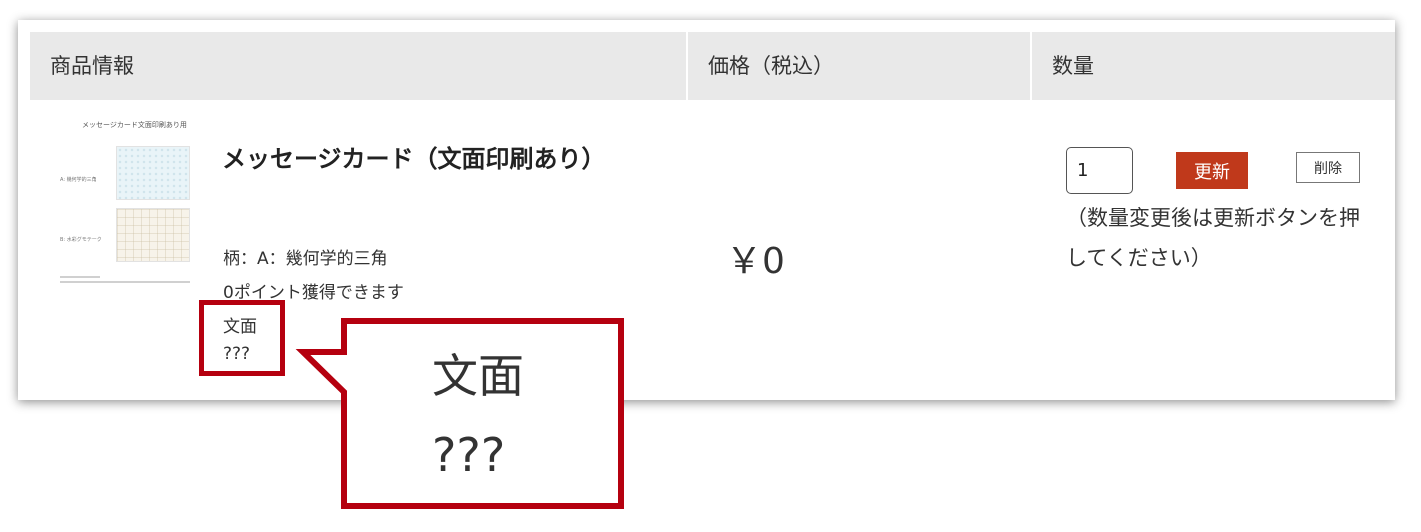 Image resolution: width=1421 pixels, height=532 pixels. Describe the element at coordinates (478, 376) in the screenshot. I see `callout-line-1: 文面` at that location.